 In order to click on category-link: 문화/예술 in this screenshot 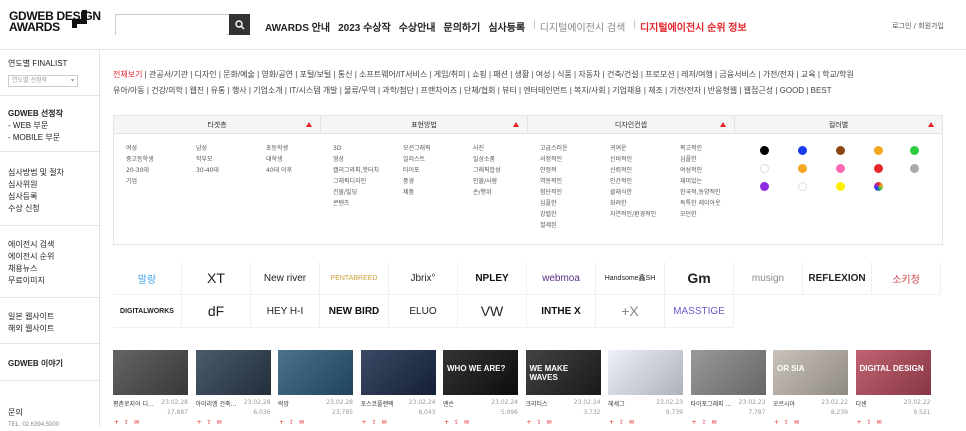, I will do `click(239, 74)`.